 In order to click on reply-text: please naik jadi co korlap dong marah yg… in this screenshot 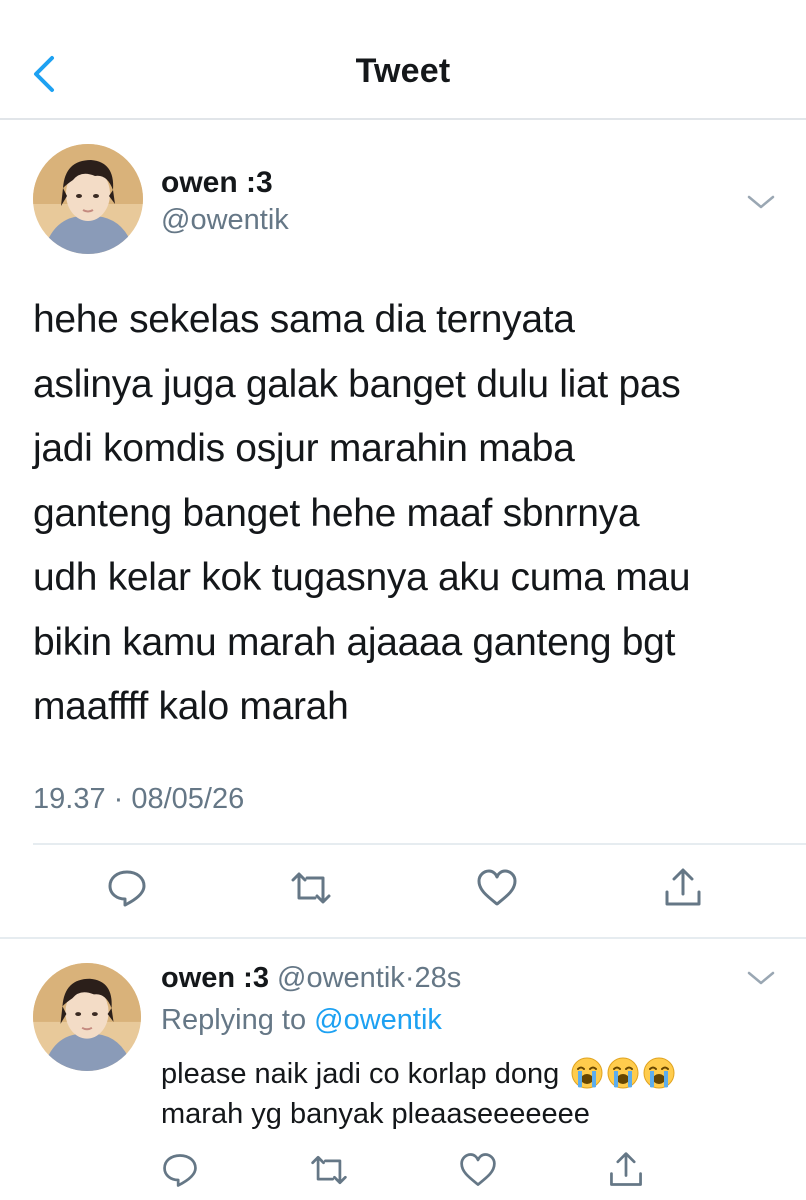, I will do `click(481, 1094)`.